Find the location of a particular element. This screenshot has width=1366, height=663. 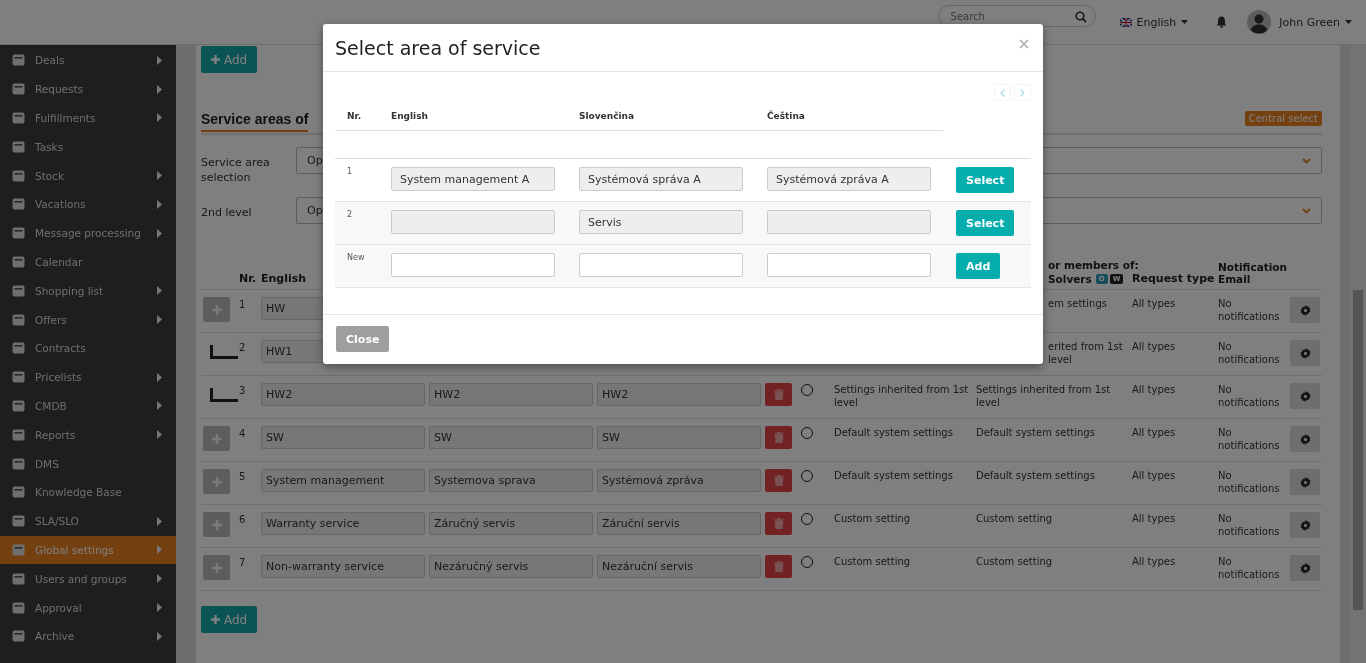

sidebar-item: Calendar is located at coordinates (88, 262).